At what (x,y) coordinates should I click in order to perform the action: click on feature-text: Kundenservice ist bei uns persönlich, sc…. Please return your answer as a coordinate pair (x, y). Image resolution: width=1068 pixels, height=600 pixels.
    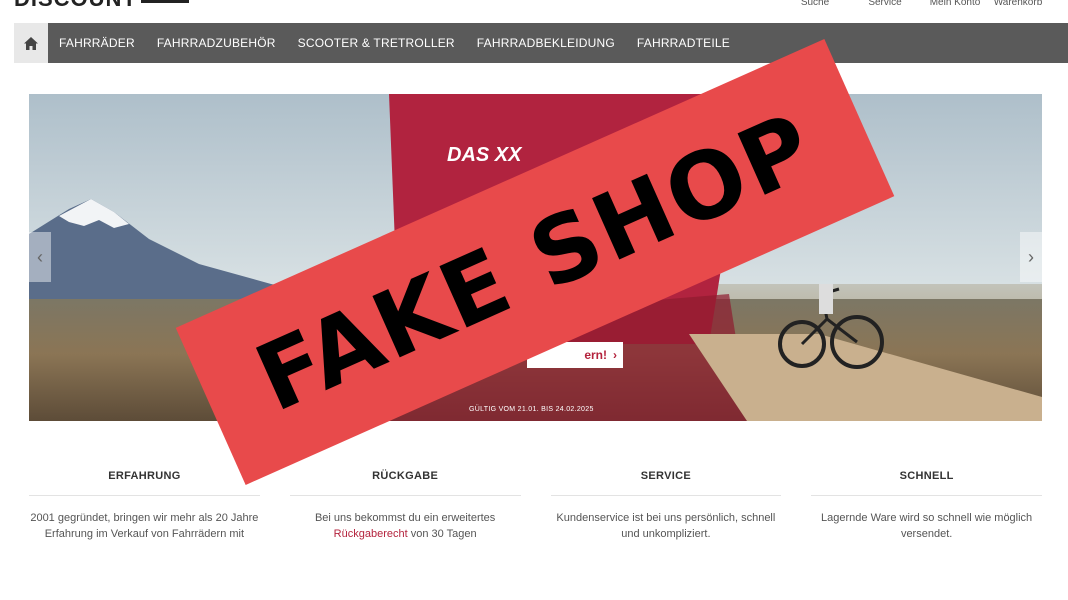
    Looking at the image, I should click on (666, 526).